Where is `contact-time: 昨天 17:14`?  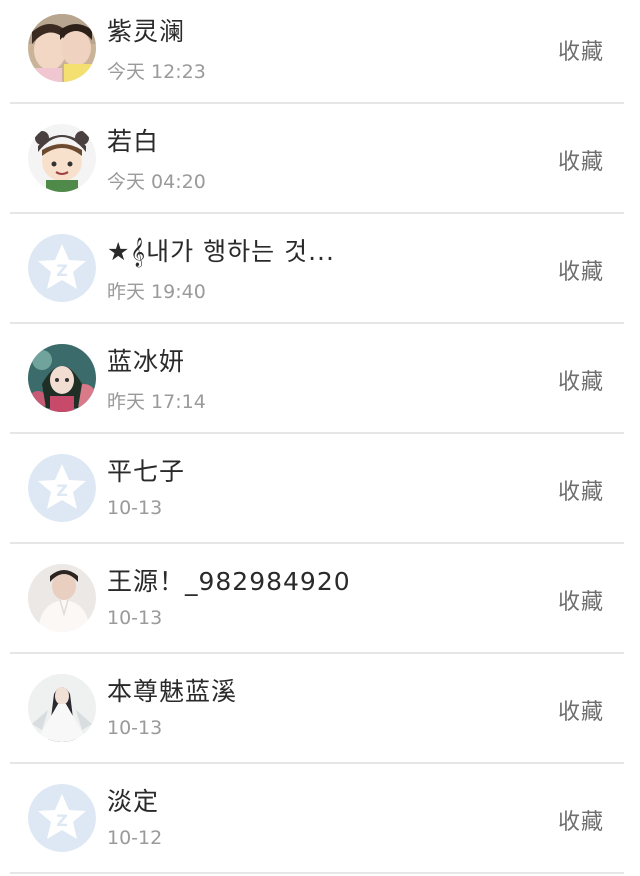 contact-time: 昨天 17:14 is located at coordinates (156, 402).